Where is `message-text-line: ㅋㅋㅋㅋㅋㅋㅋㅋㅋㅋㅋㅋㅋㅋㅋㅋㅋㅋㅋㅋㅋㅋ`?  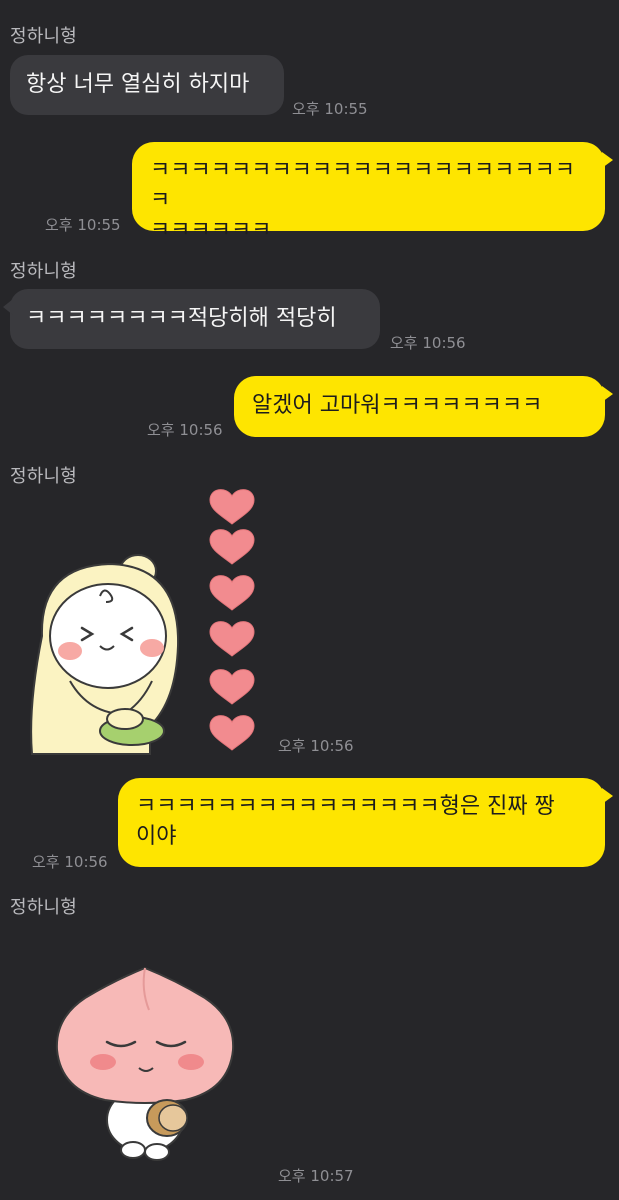 message-text-line: ㅋㅋㅋㅋㅋㅋㅋㅋㅋㅋㅋㅋㅋㅋㅋㅋㅋㅋㅋㅋㅋㅋ is located at coordinates (363, 185).